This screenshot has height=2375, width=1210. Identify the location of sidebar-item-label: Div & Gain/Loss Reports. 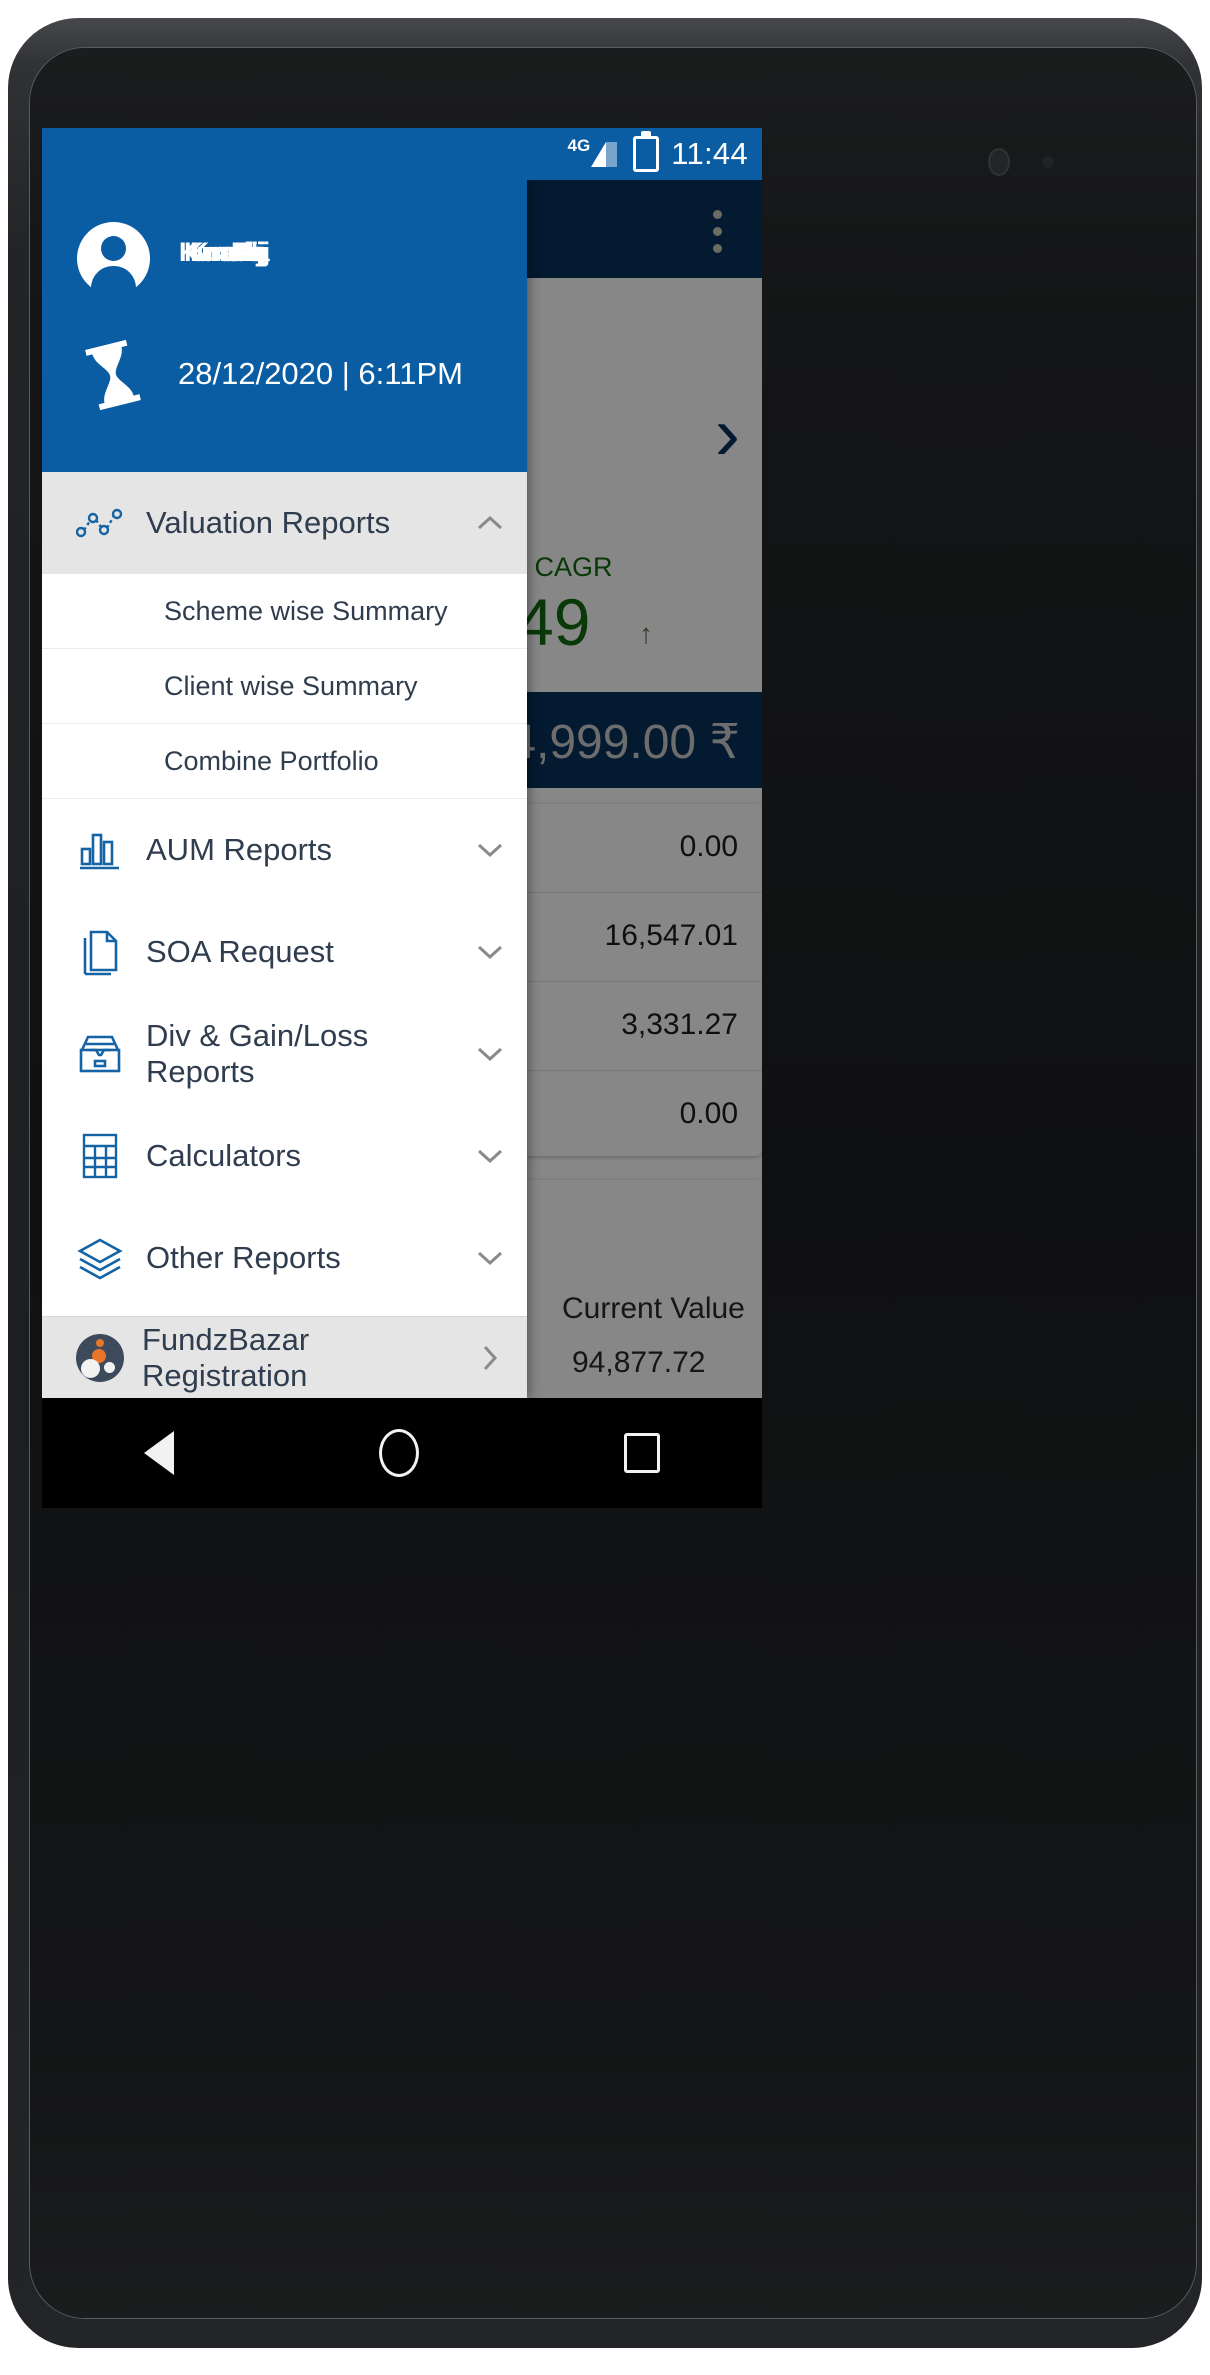
(257, 1053).